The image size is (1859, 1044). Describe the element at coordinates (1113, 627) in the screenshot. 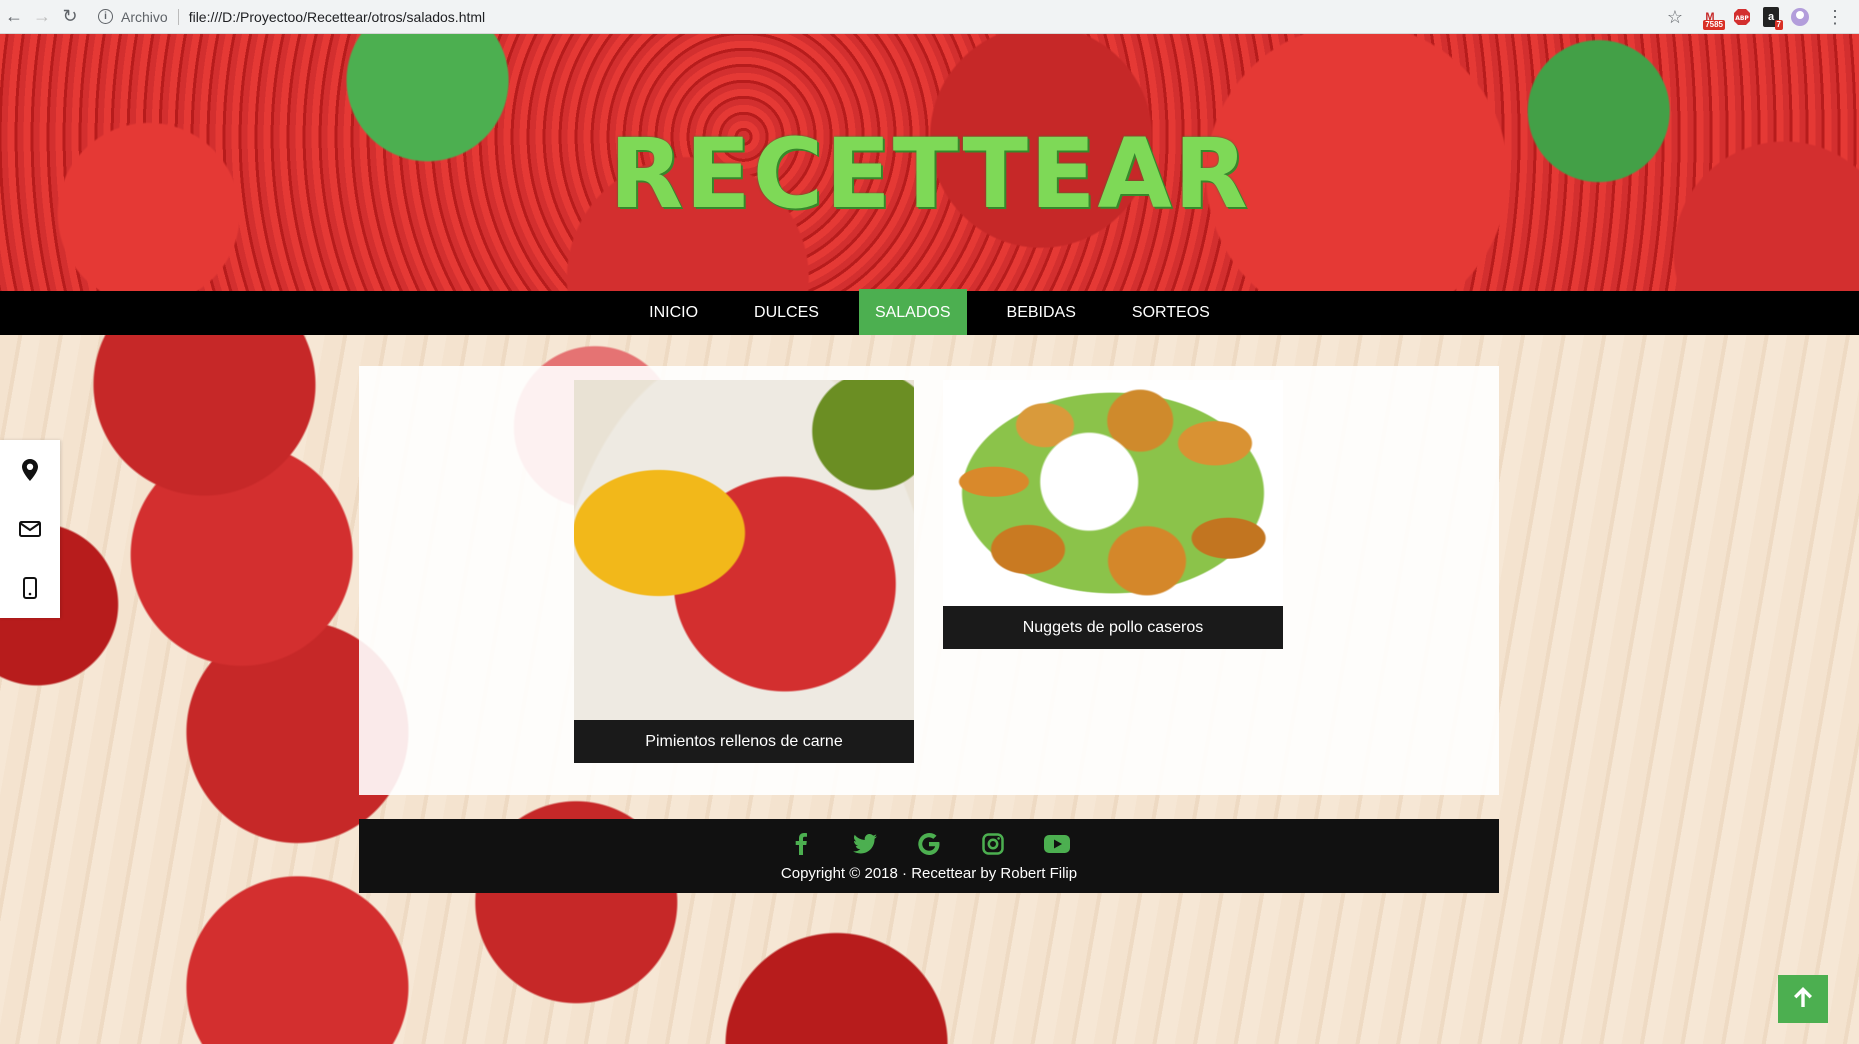

I see `recipe-title: Nuggets de pollo caseros` at that location.